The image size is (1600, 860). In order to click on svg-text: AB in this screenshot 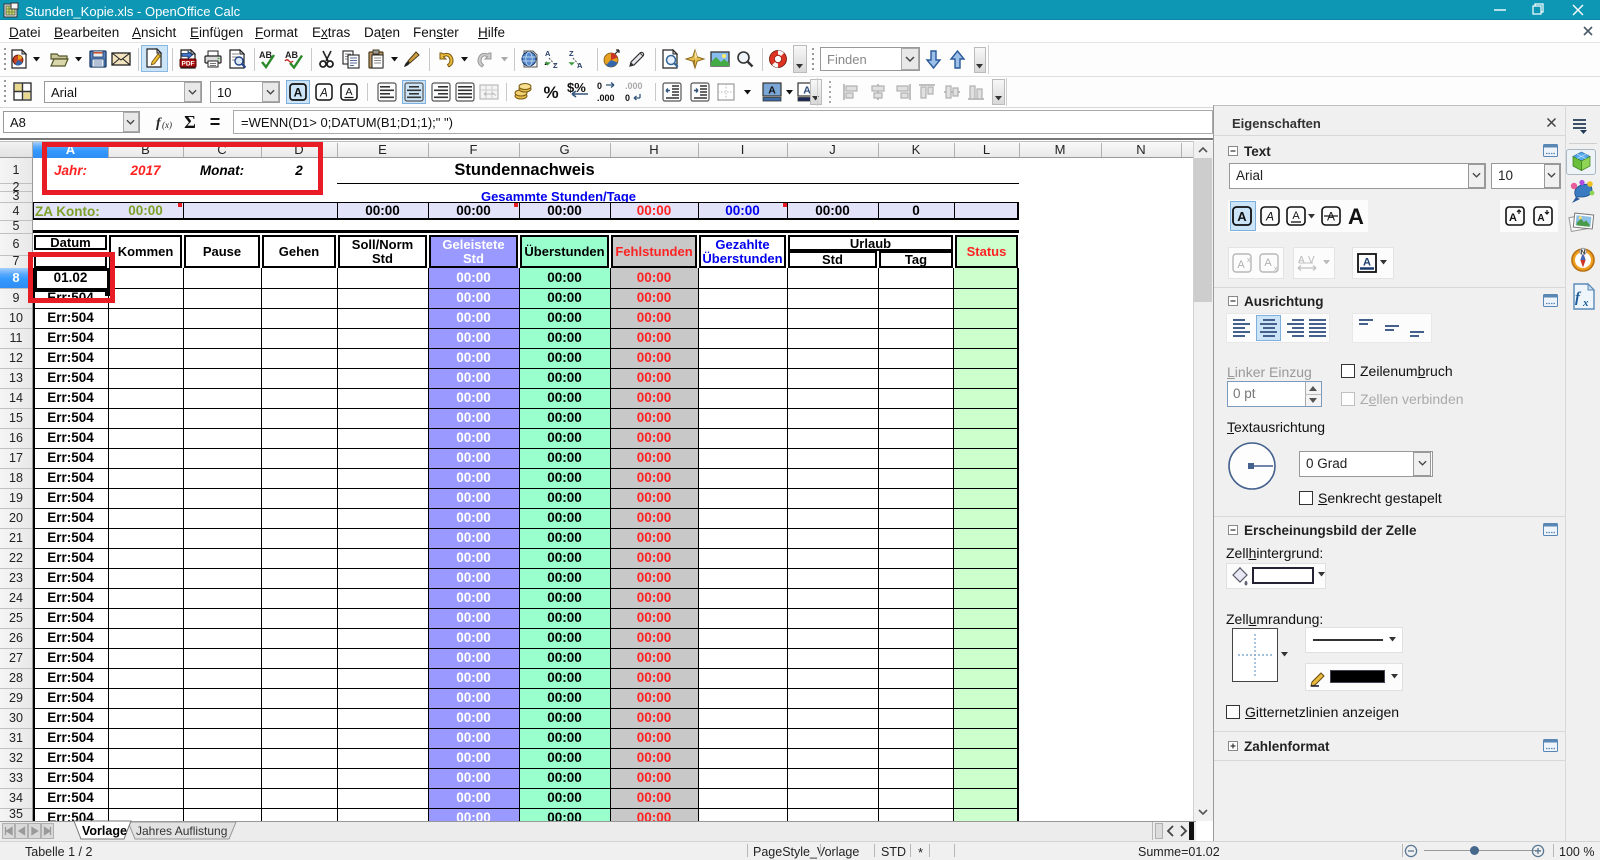, I will do `click(291, 55)`.